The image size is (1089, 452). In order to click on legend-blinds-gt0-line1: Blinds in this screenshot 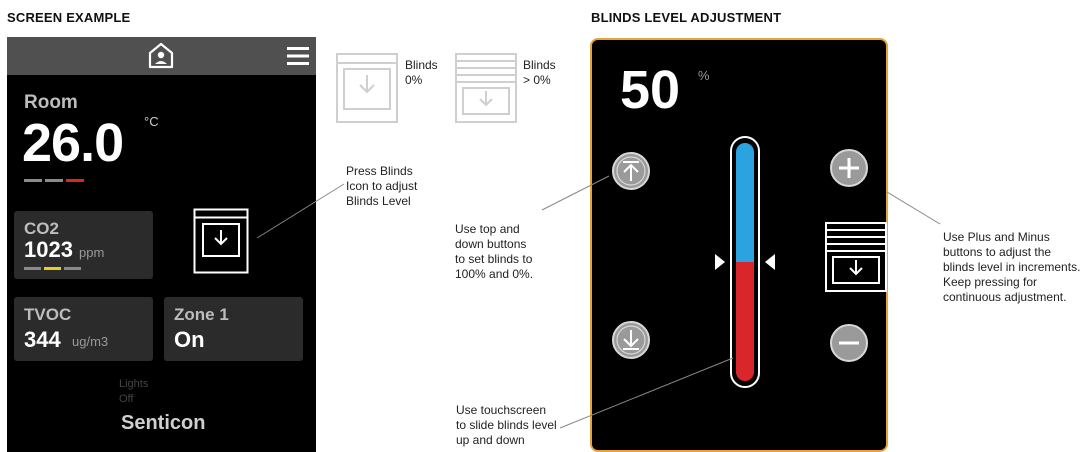, I will do `click(539, 65)`.